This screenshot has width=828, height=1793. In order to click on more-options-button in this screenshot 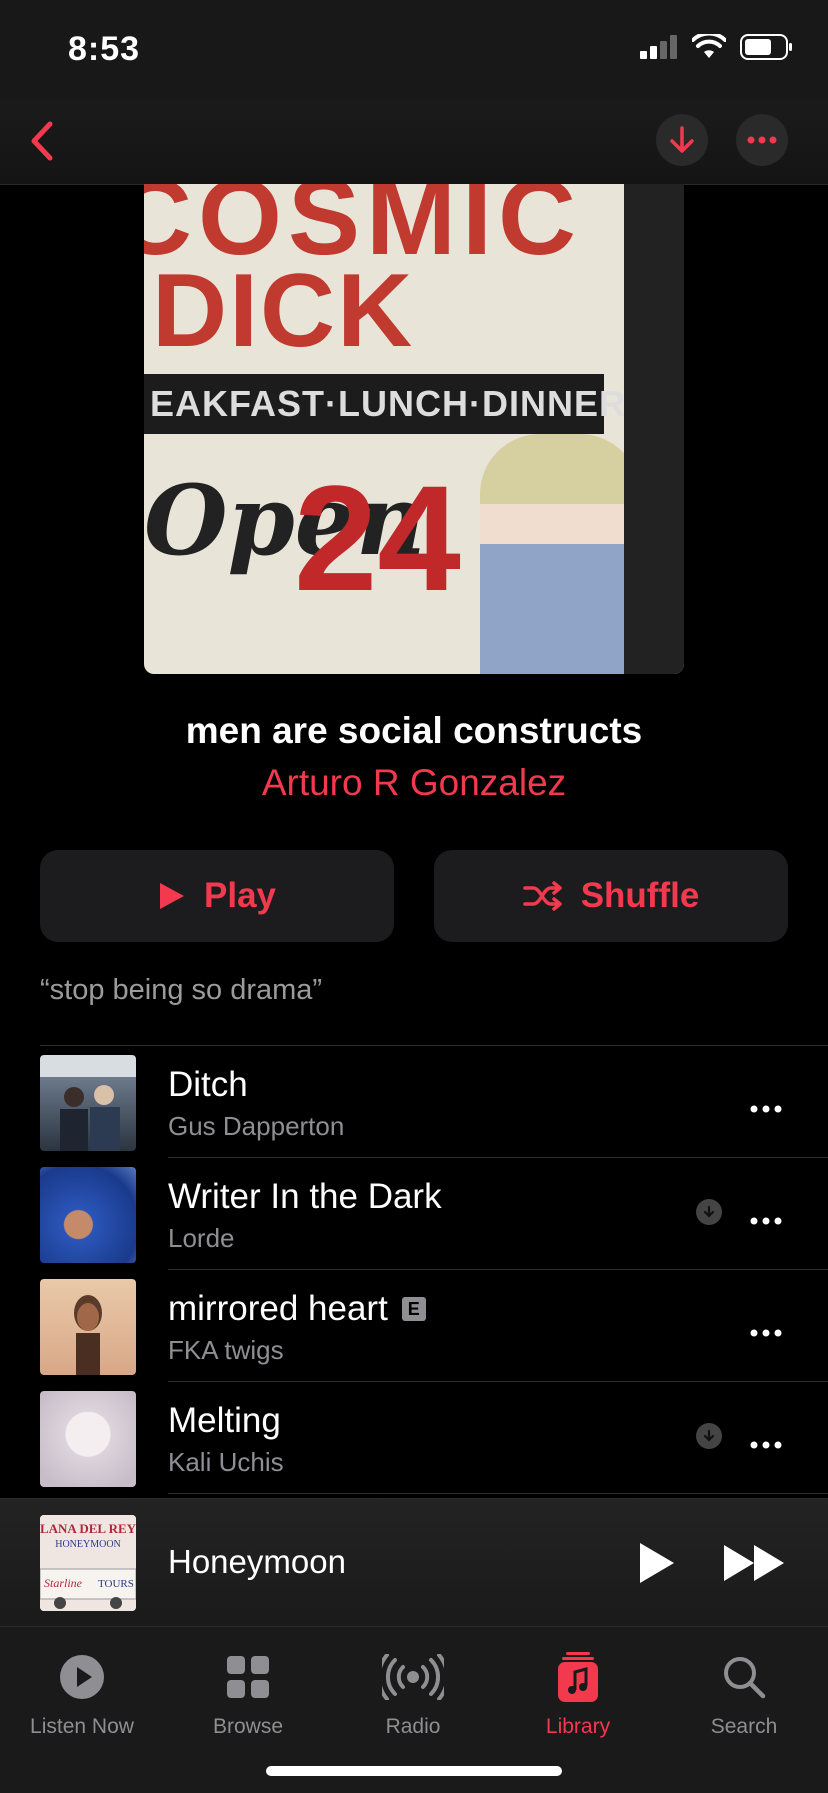, I will do `click(762, 140)`.